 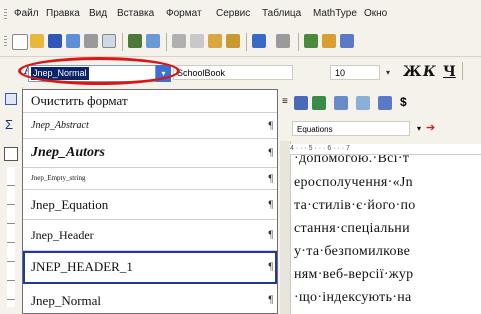 What do you see at coordinates (419, 128) in the screenshot?
I see `equations-dropdown-icon: ▾` at bounding box center [419, 128].